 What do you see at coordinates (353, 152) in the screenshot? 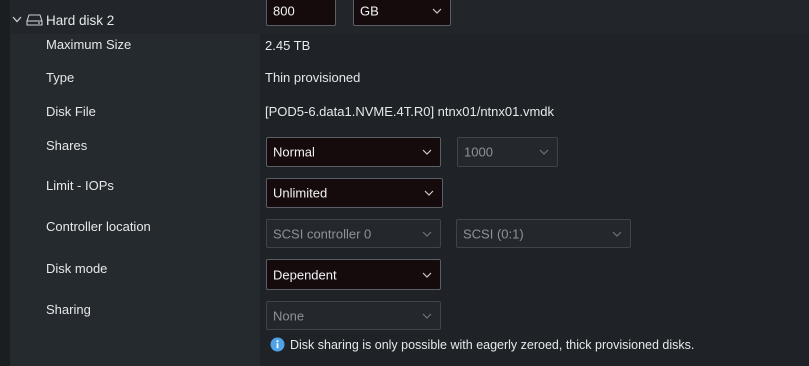
I see `shares-select: Normal` at bounding box center [353, 152].